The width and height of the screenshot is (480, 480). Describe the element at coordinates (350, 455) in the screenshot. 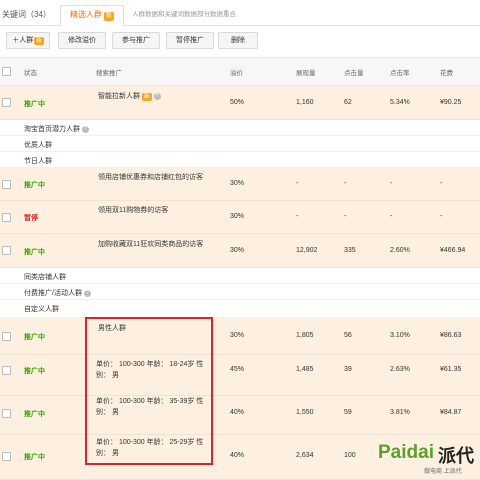

I see `clicks-value: 100` at that location.